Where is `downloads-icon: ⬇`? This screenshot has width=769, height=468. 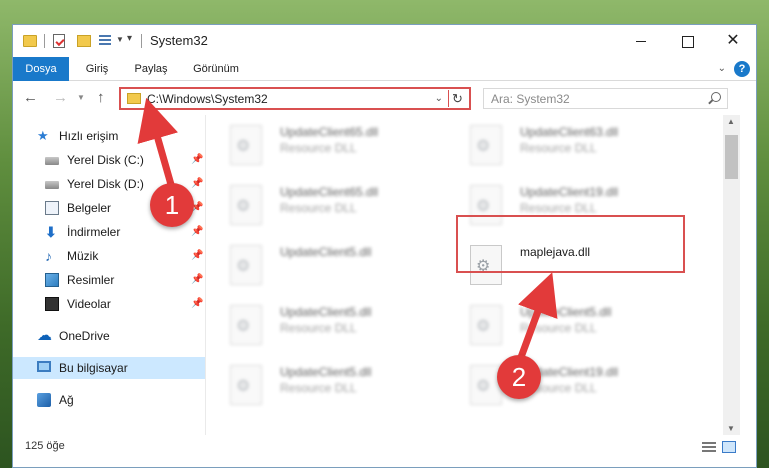 downloads-icon: ⬇ is located at coordinates (51, 232).